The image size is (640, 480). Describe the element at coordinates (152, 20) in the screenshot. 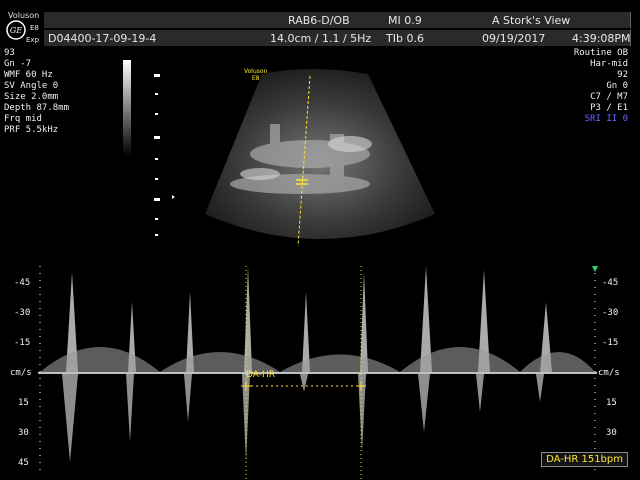

I see `header-left-cell` at that location.